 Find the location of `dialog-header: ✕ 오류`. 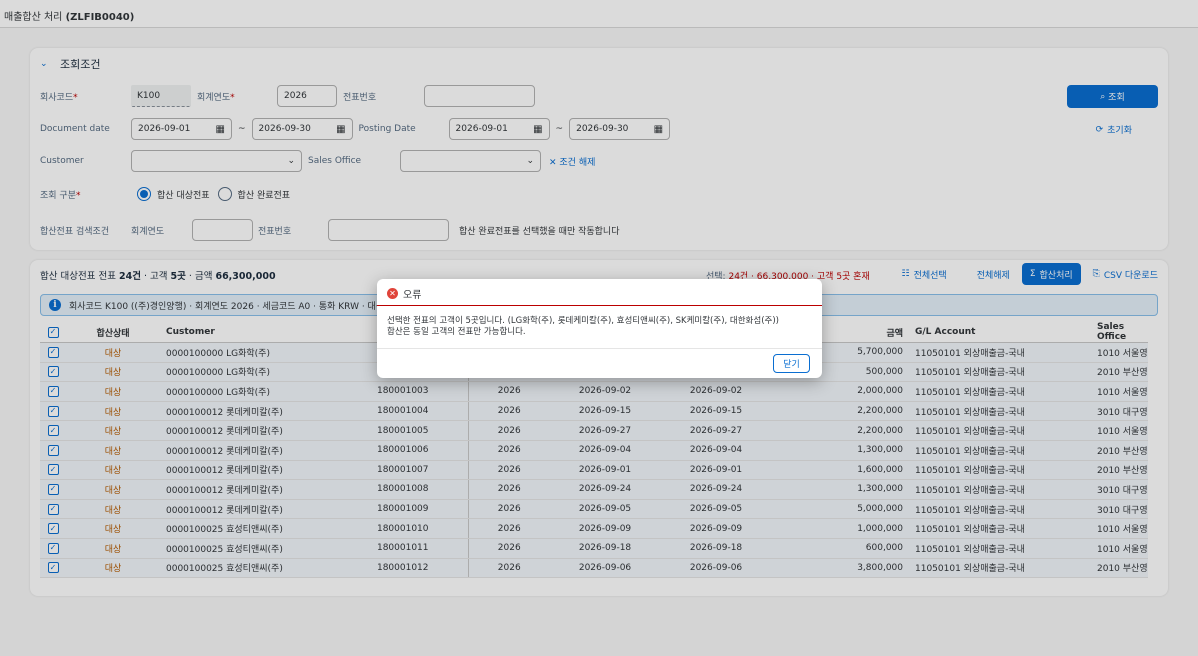

dialog-header: ✕ 오류 is located at coordinates (404, 293).